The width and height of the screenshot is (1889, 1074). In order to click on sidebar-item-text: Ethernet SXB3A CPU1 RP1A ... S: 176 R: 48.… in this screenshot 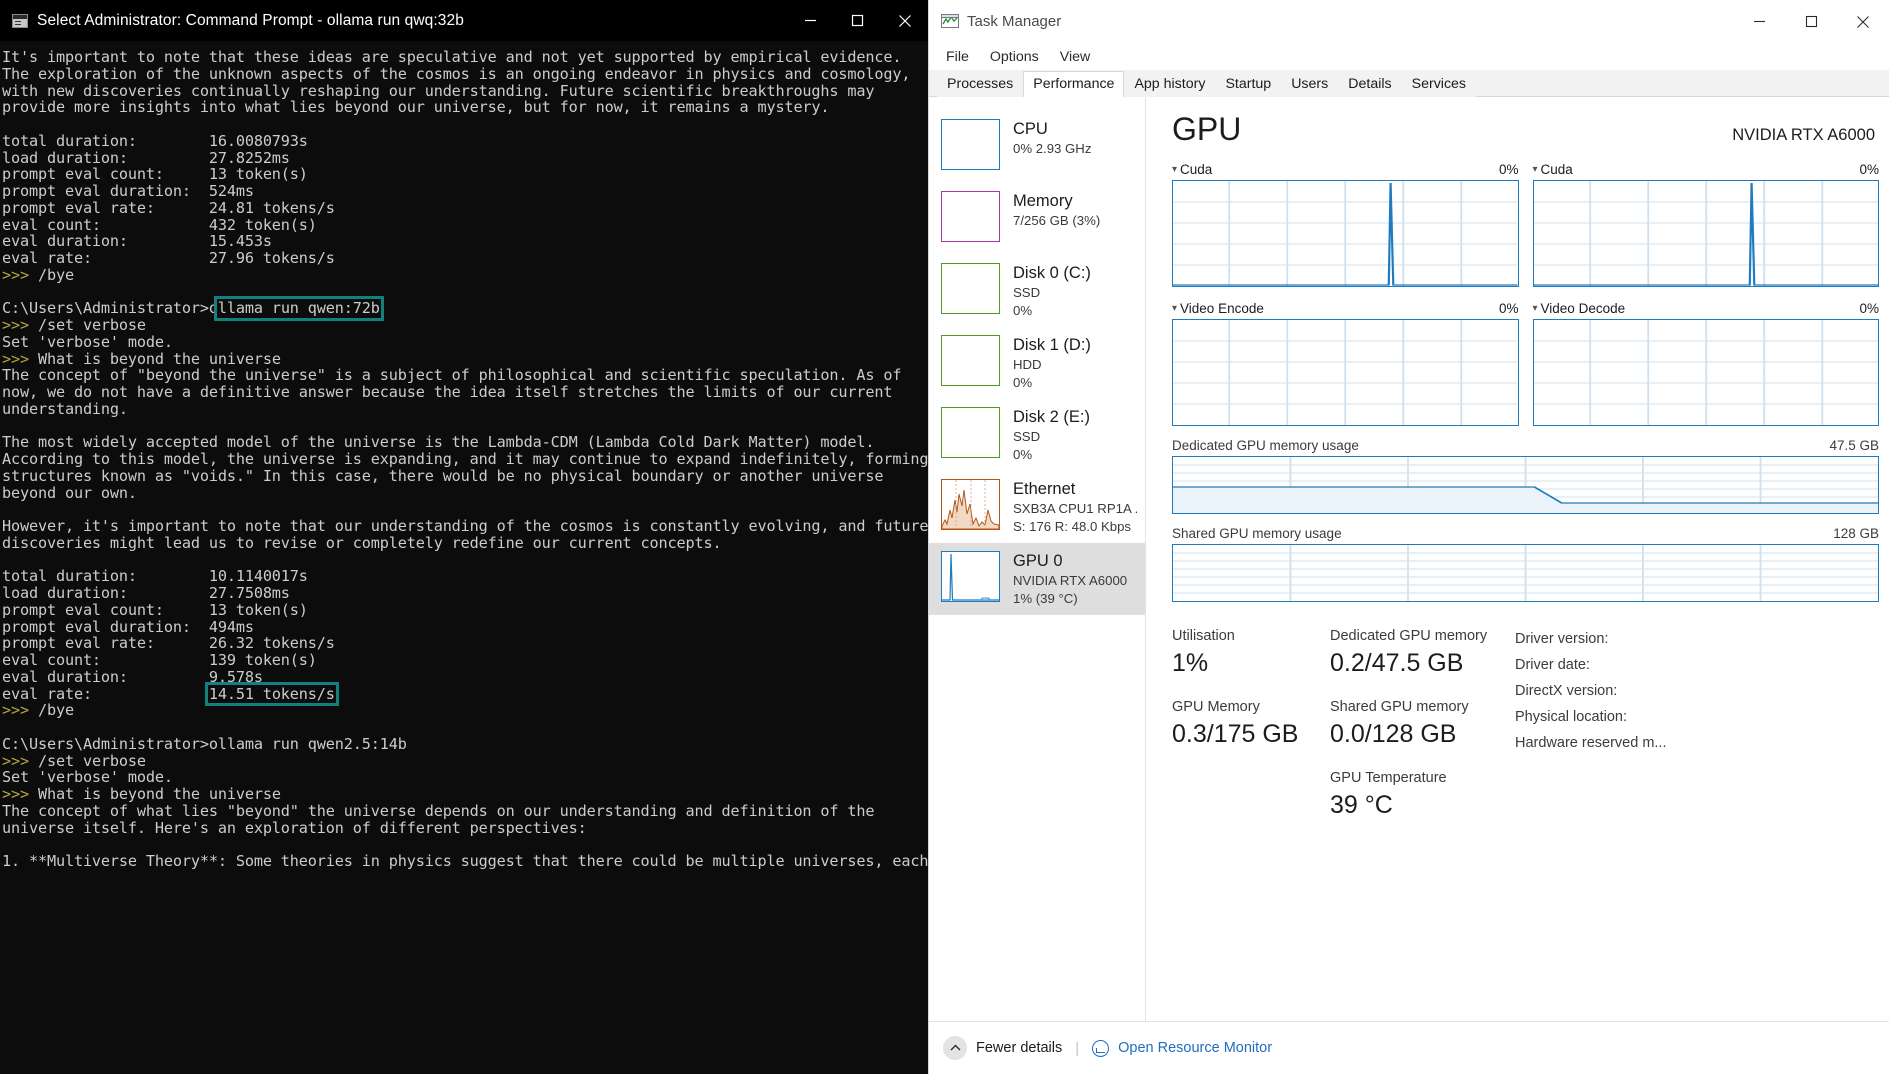, I will do `click(1075, 507)`.